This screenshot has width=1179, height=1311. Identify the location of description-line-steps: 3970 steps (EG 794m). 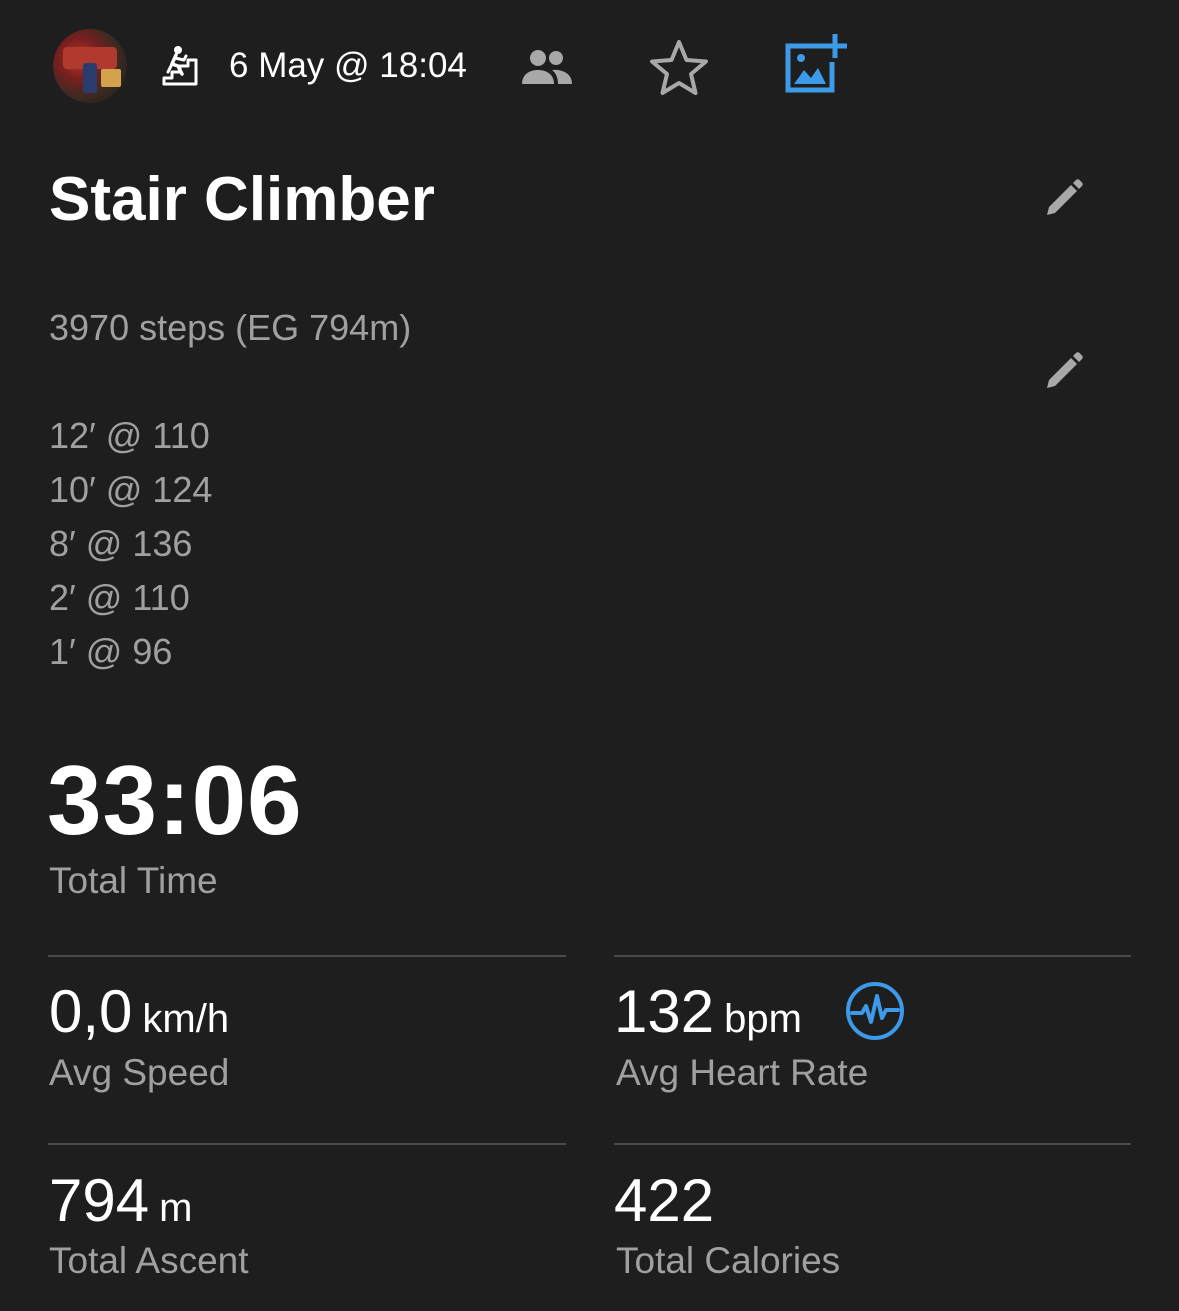
(230, 327).